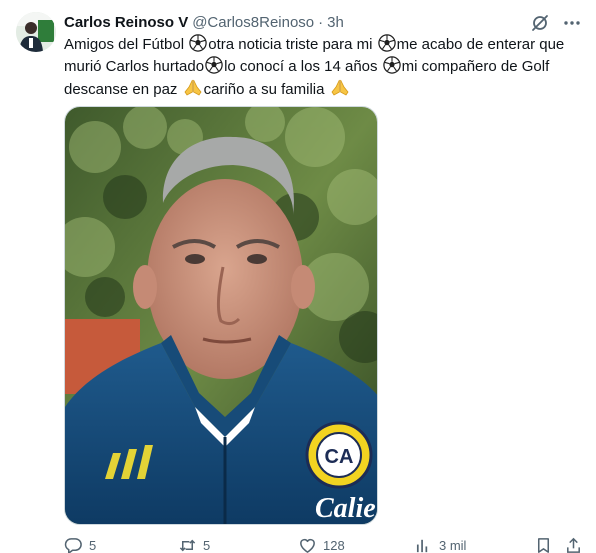 The height and width of the screenshot is (553, 596). I want to click on grok-icon, so click(540, 23).